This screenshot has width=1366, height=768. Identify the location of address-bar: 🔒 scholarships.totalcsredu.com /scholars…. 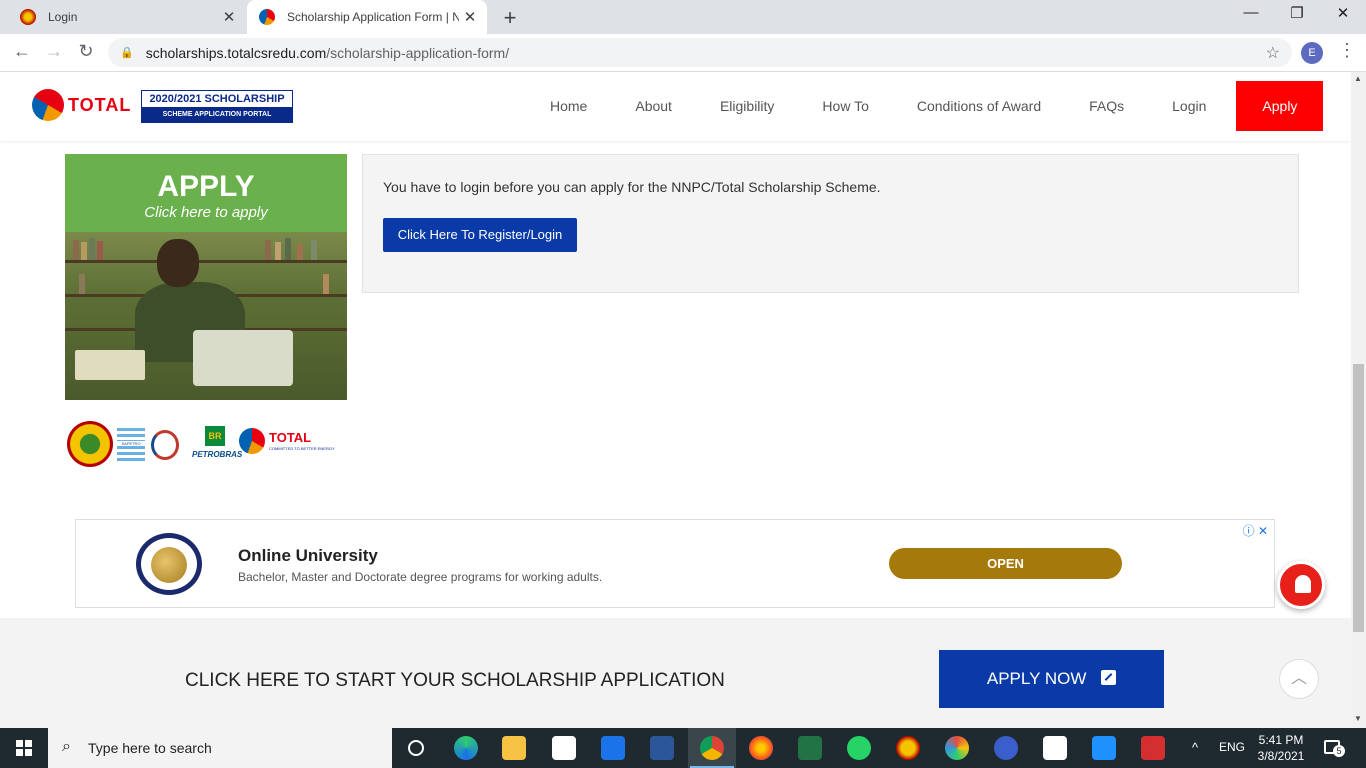
(700, 52).